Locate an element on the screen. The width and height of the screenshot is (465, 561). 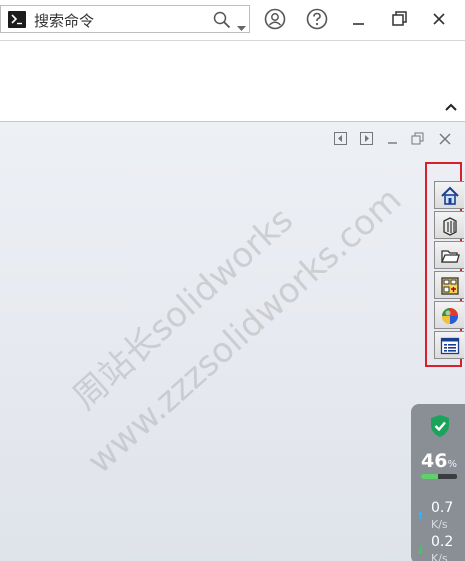
tile-right-icon is located at coordinates (366, 139).